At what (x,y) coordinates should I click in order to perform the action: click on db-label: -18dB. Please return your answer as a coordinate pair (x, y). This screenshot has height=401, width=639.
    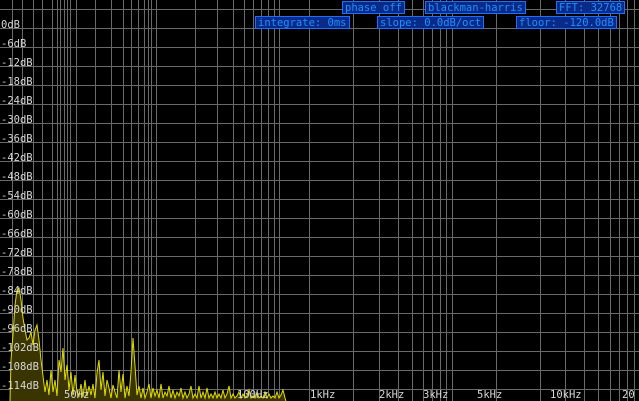
    Looking at the image, I should click on (17, 82).